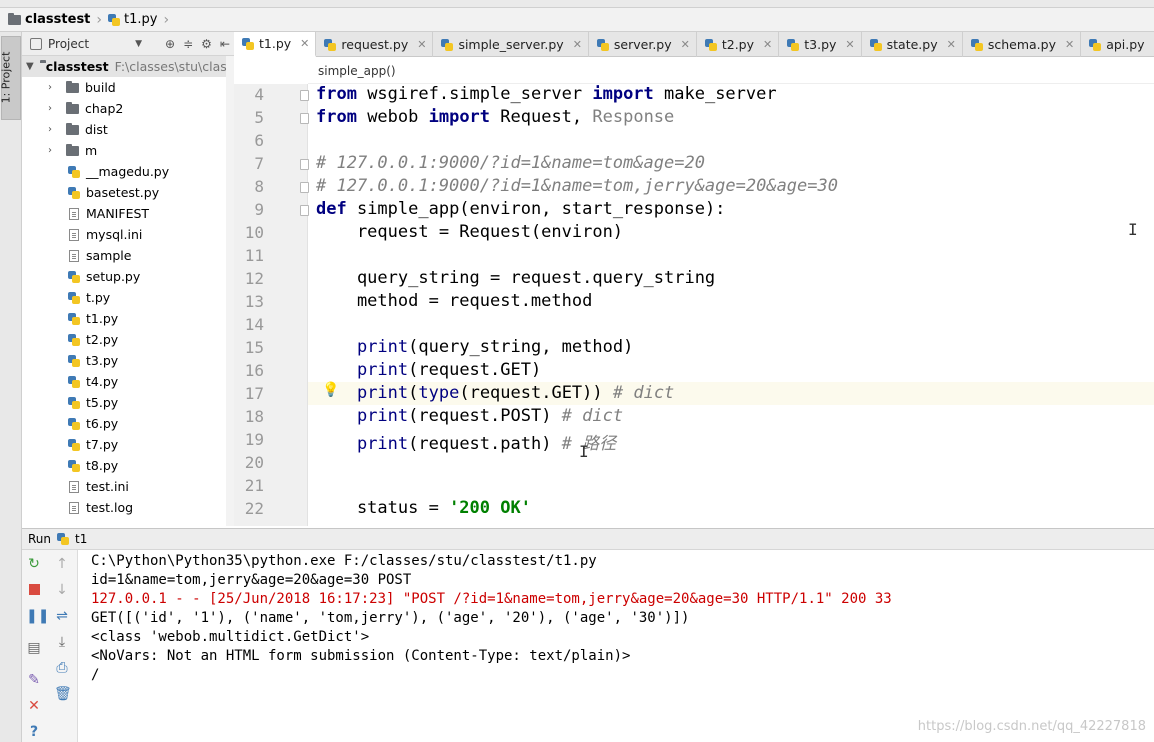 The width and height of the screenshot is (1154, 742). Describe the element at coordinates (62, 642) in the screenshot. I see `scroll-to-end-icon: ⤓` at that location.